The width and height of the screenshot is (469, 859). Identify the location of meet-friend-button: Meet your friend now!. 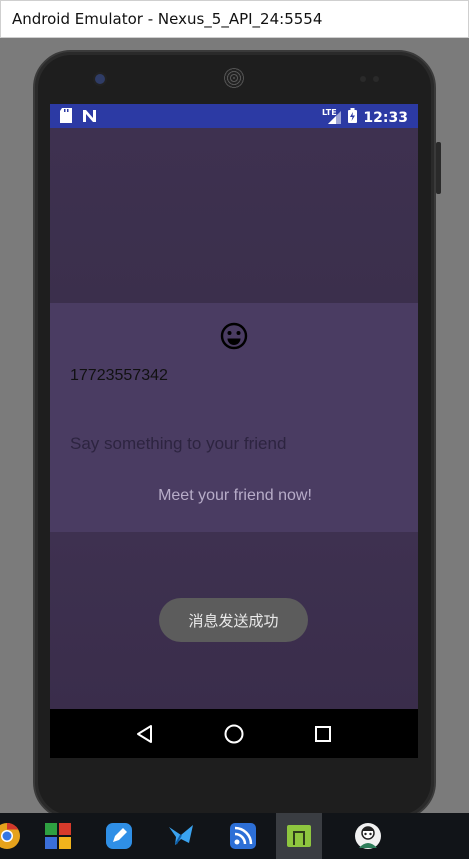
(235, 496).